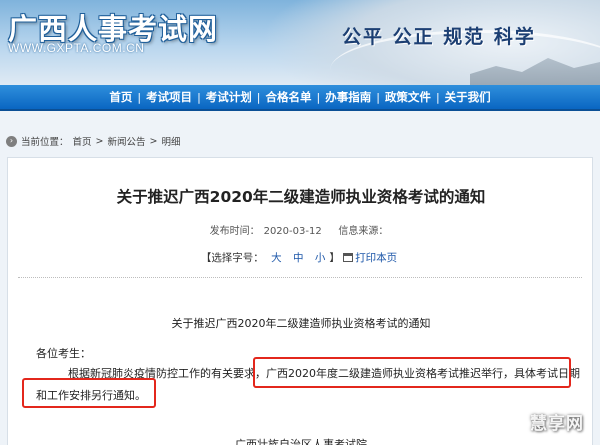 This screenshot has width=600, height=445. I want to click on print-button: 打印本页, so click(376, 258).